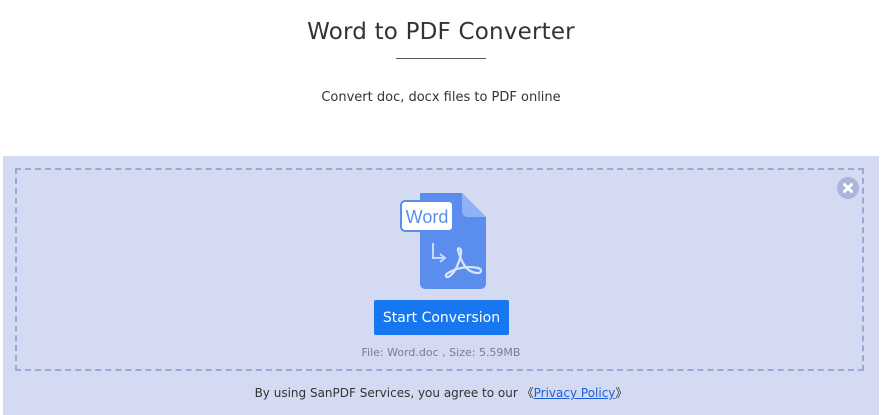  What do you see at coordinates (441, 58) in the screenshot?
I see `title-underline` at bounding box center [441, 58].